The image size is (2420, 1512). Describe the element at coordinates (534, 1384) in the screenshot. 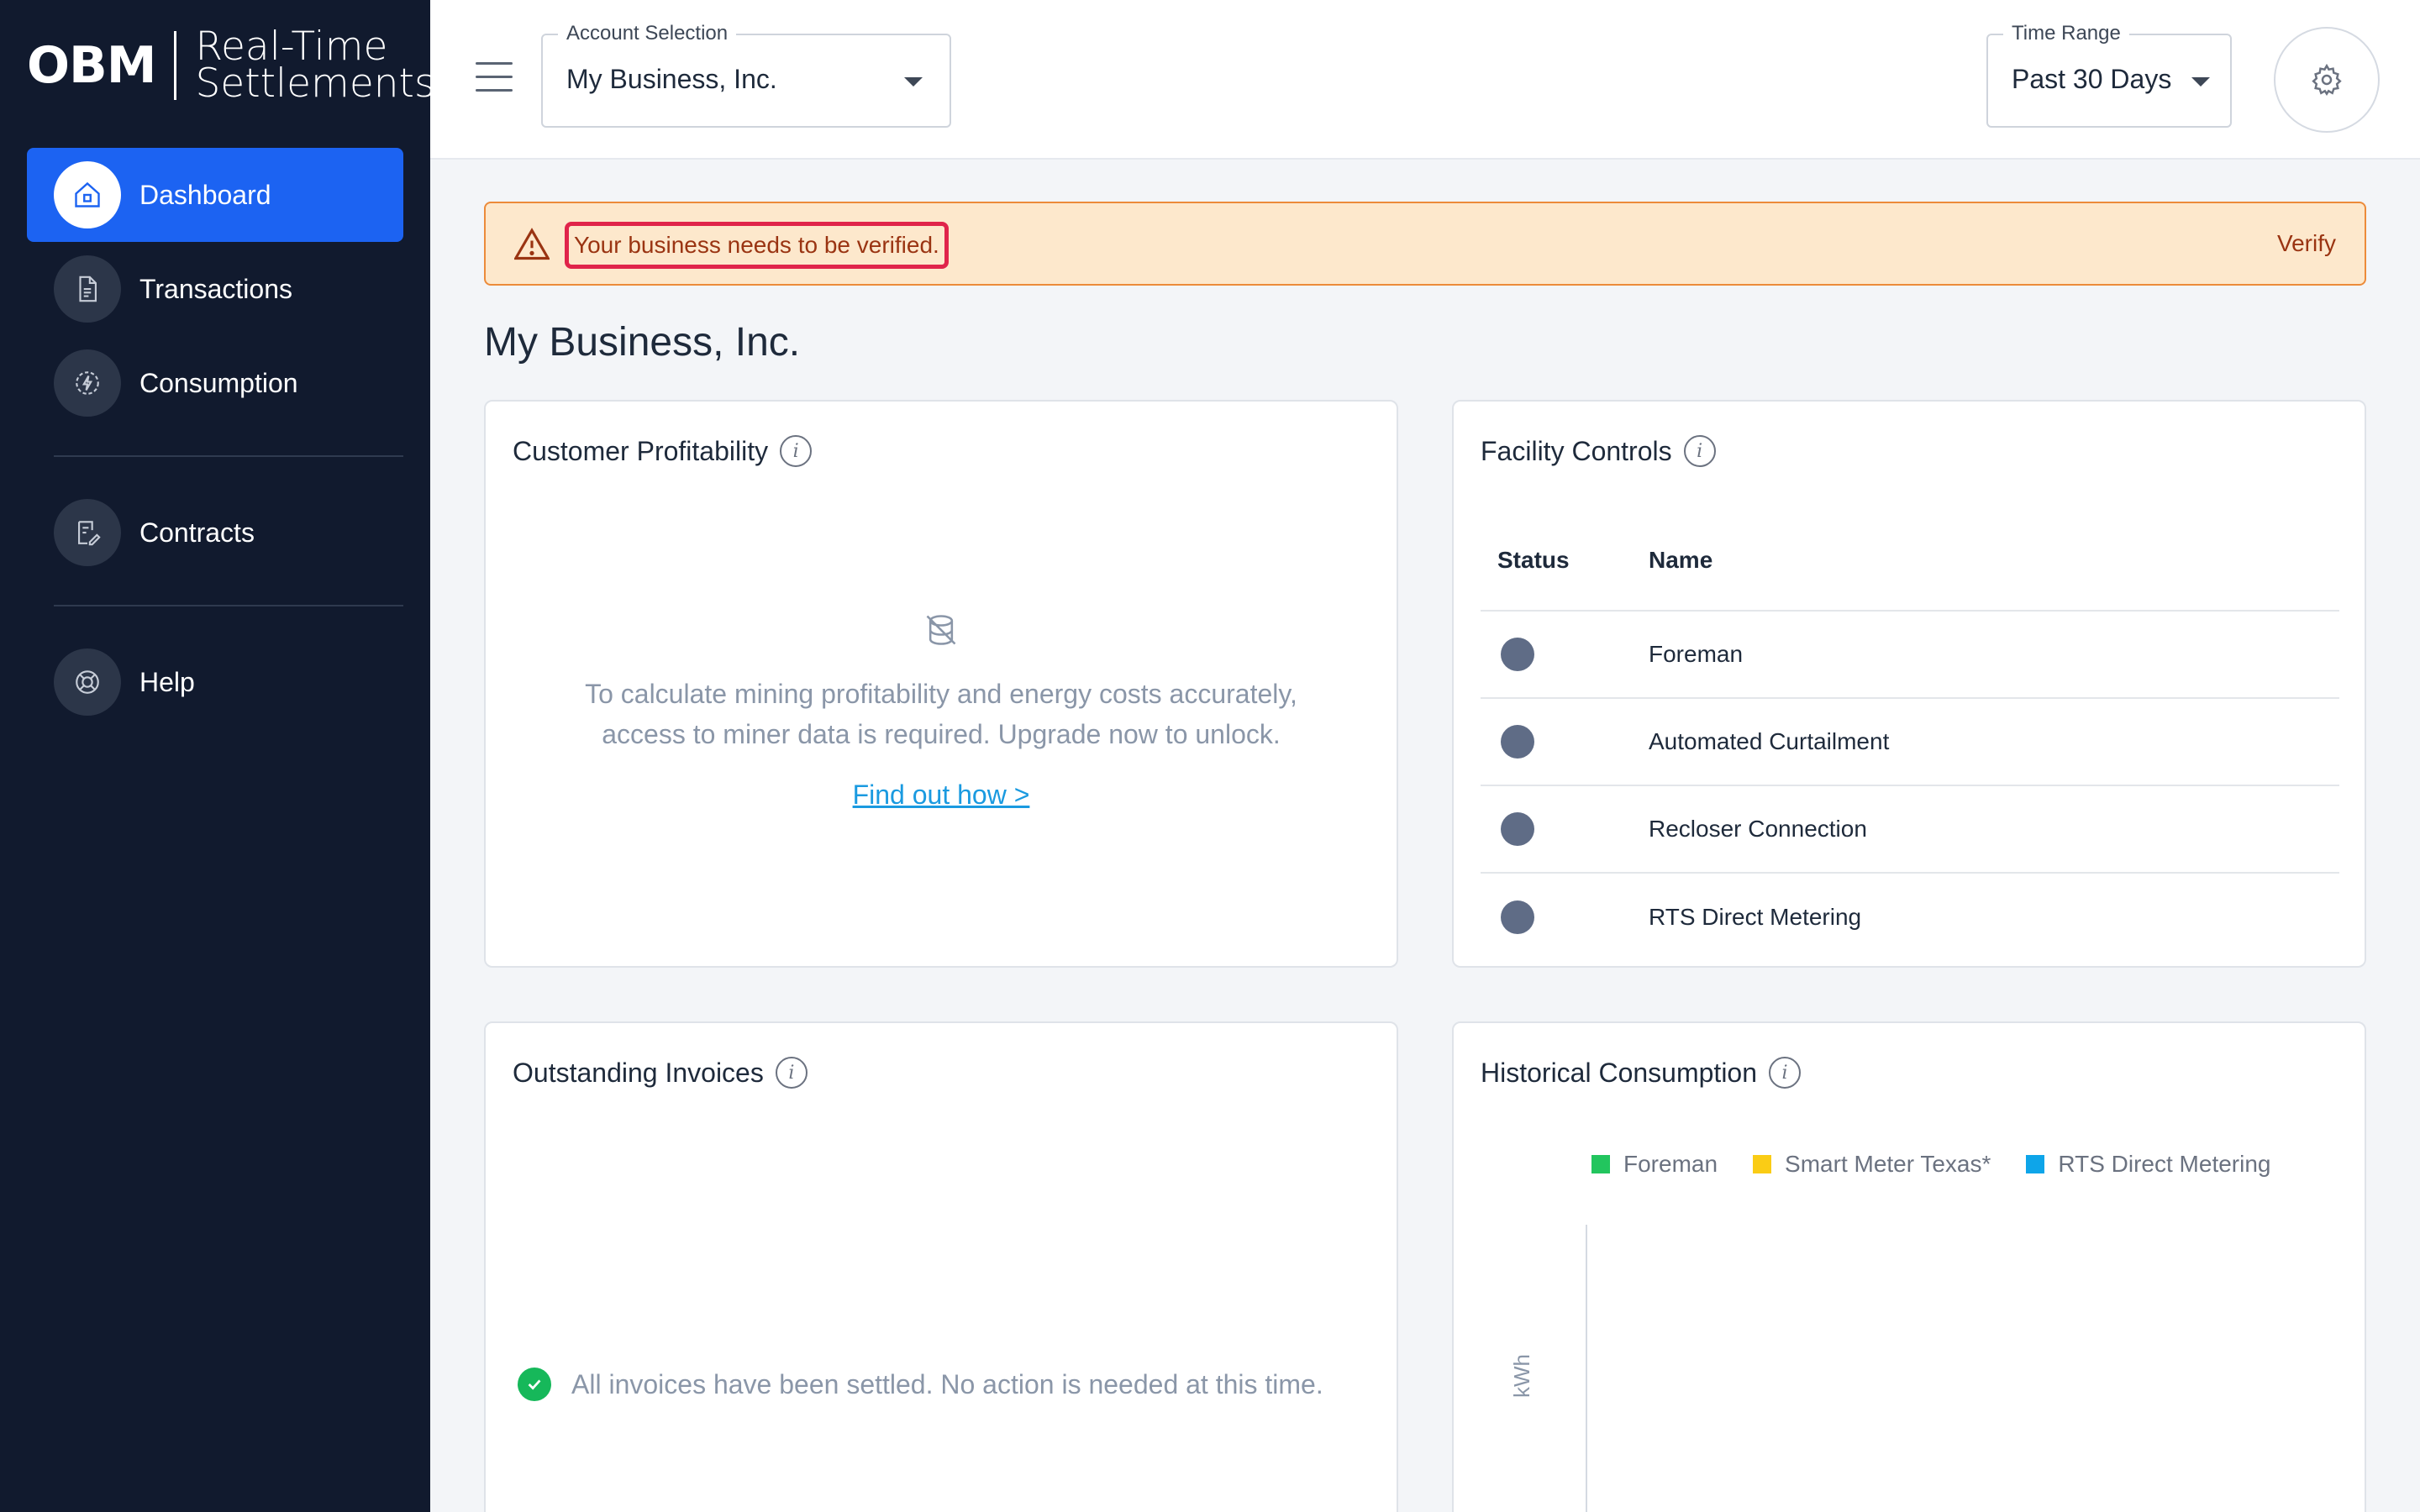

I see `check-circle-icon` at that location.